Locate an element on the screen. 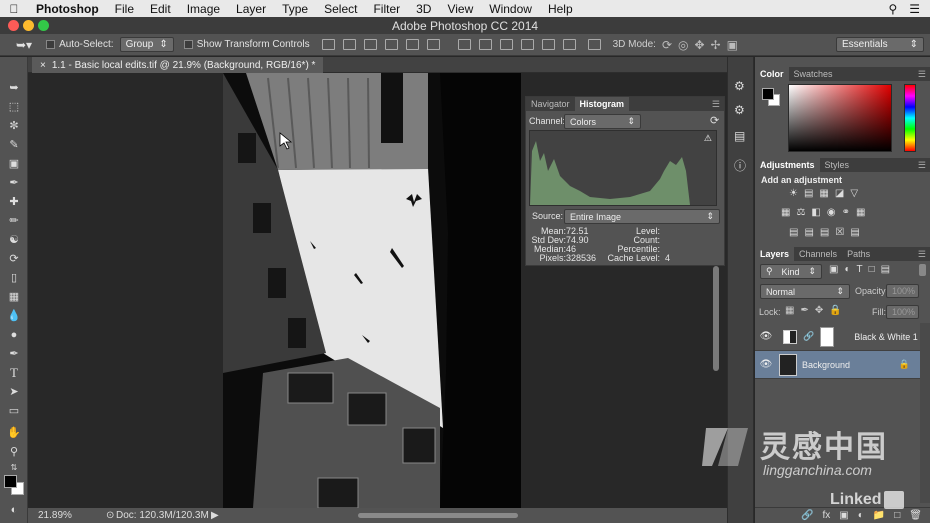  hue-slider is located at coordinates (910, 118).